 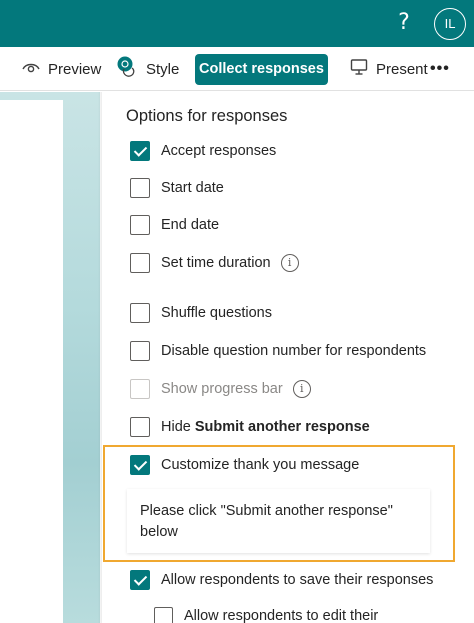 What do you see at coordinates (260, 465) in the screenshot?
I see `option-label: Customize thank you message` at bounding box center [260, 465].